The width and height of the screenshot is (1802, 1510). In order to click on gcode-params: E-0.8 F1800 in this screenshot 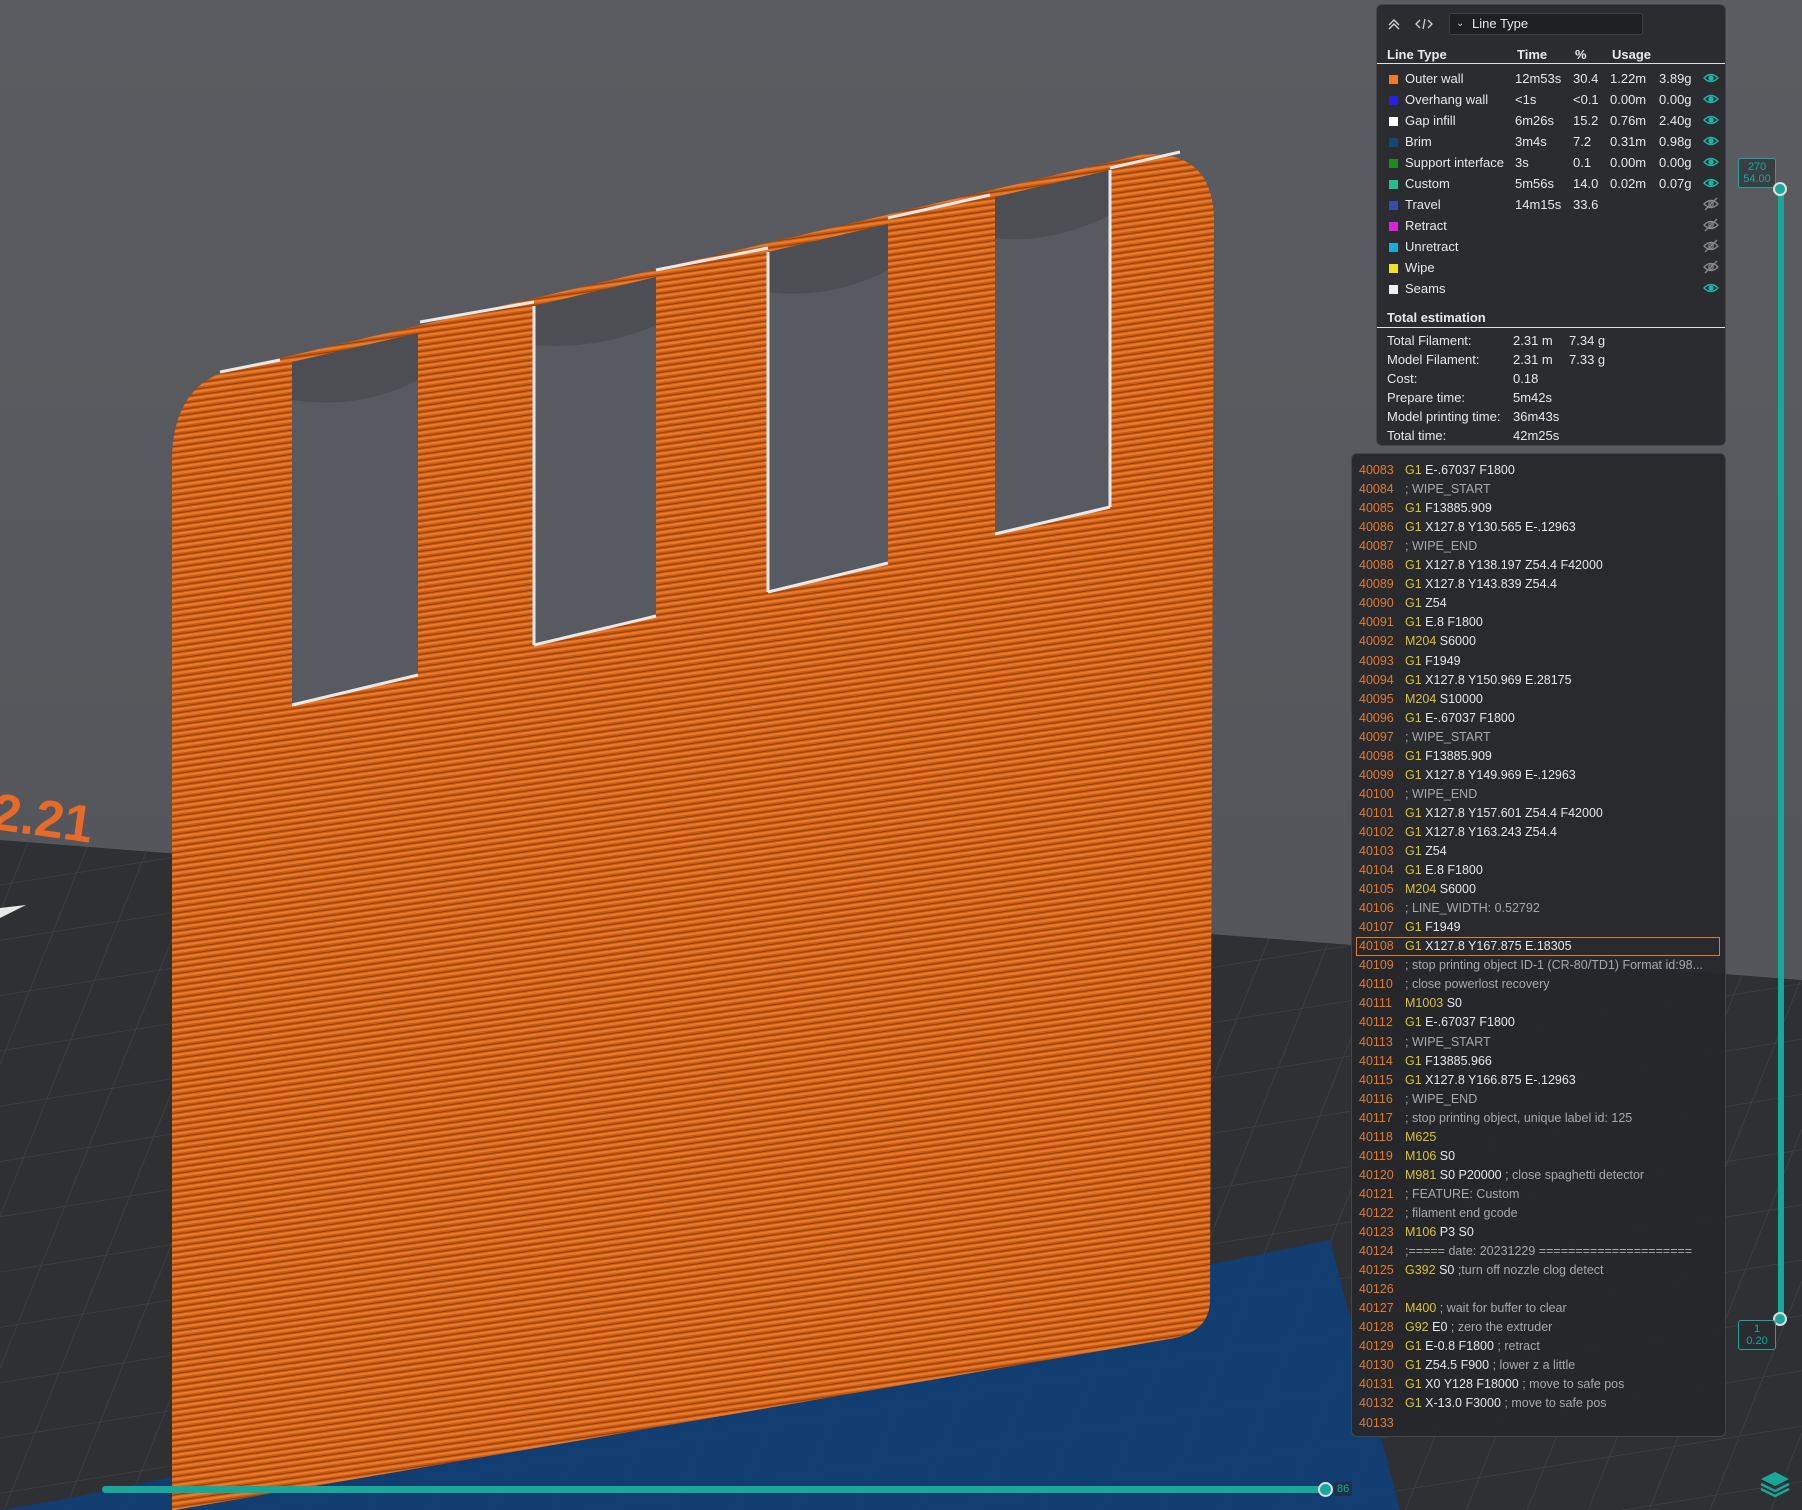, I will do `click(1457, 1346)`.